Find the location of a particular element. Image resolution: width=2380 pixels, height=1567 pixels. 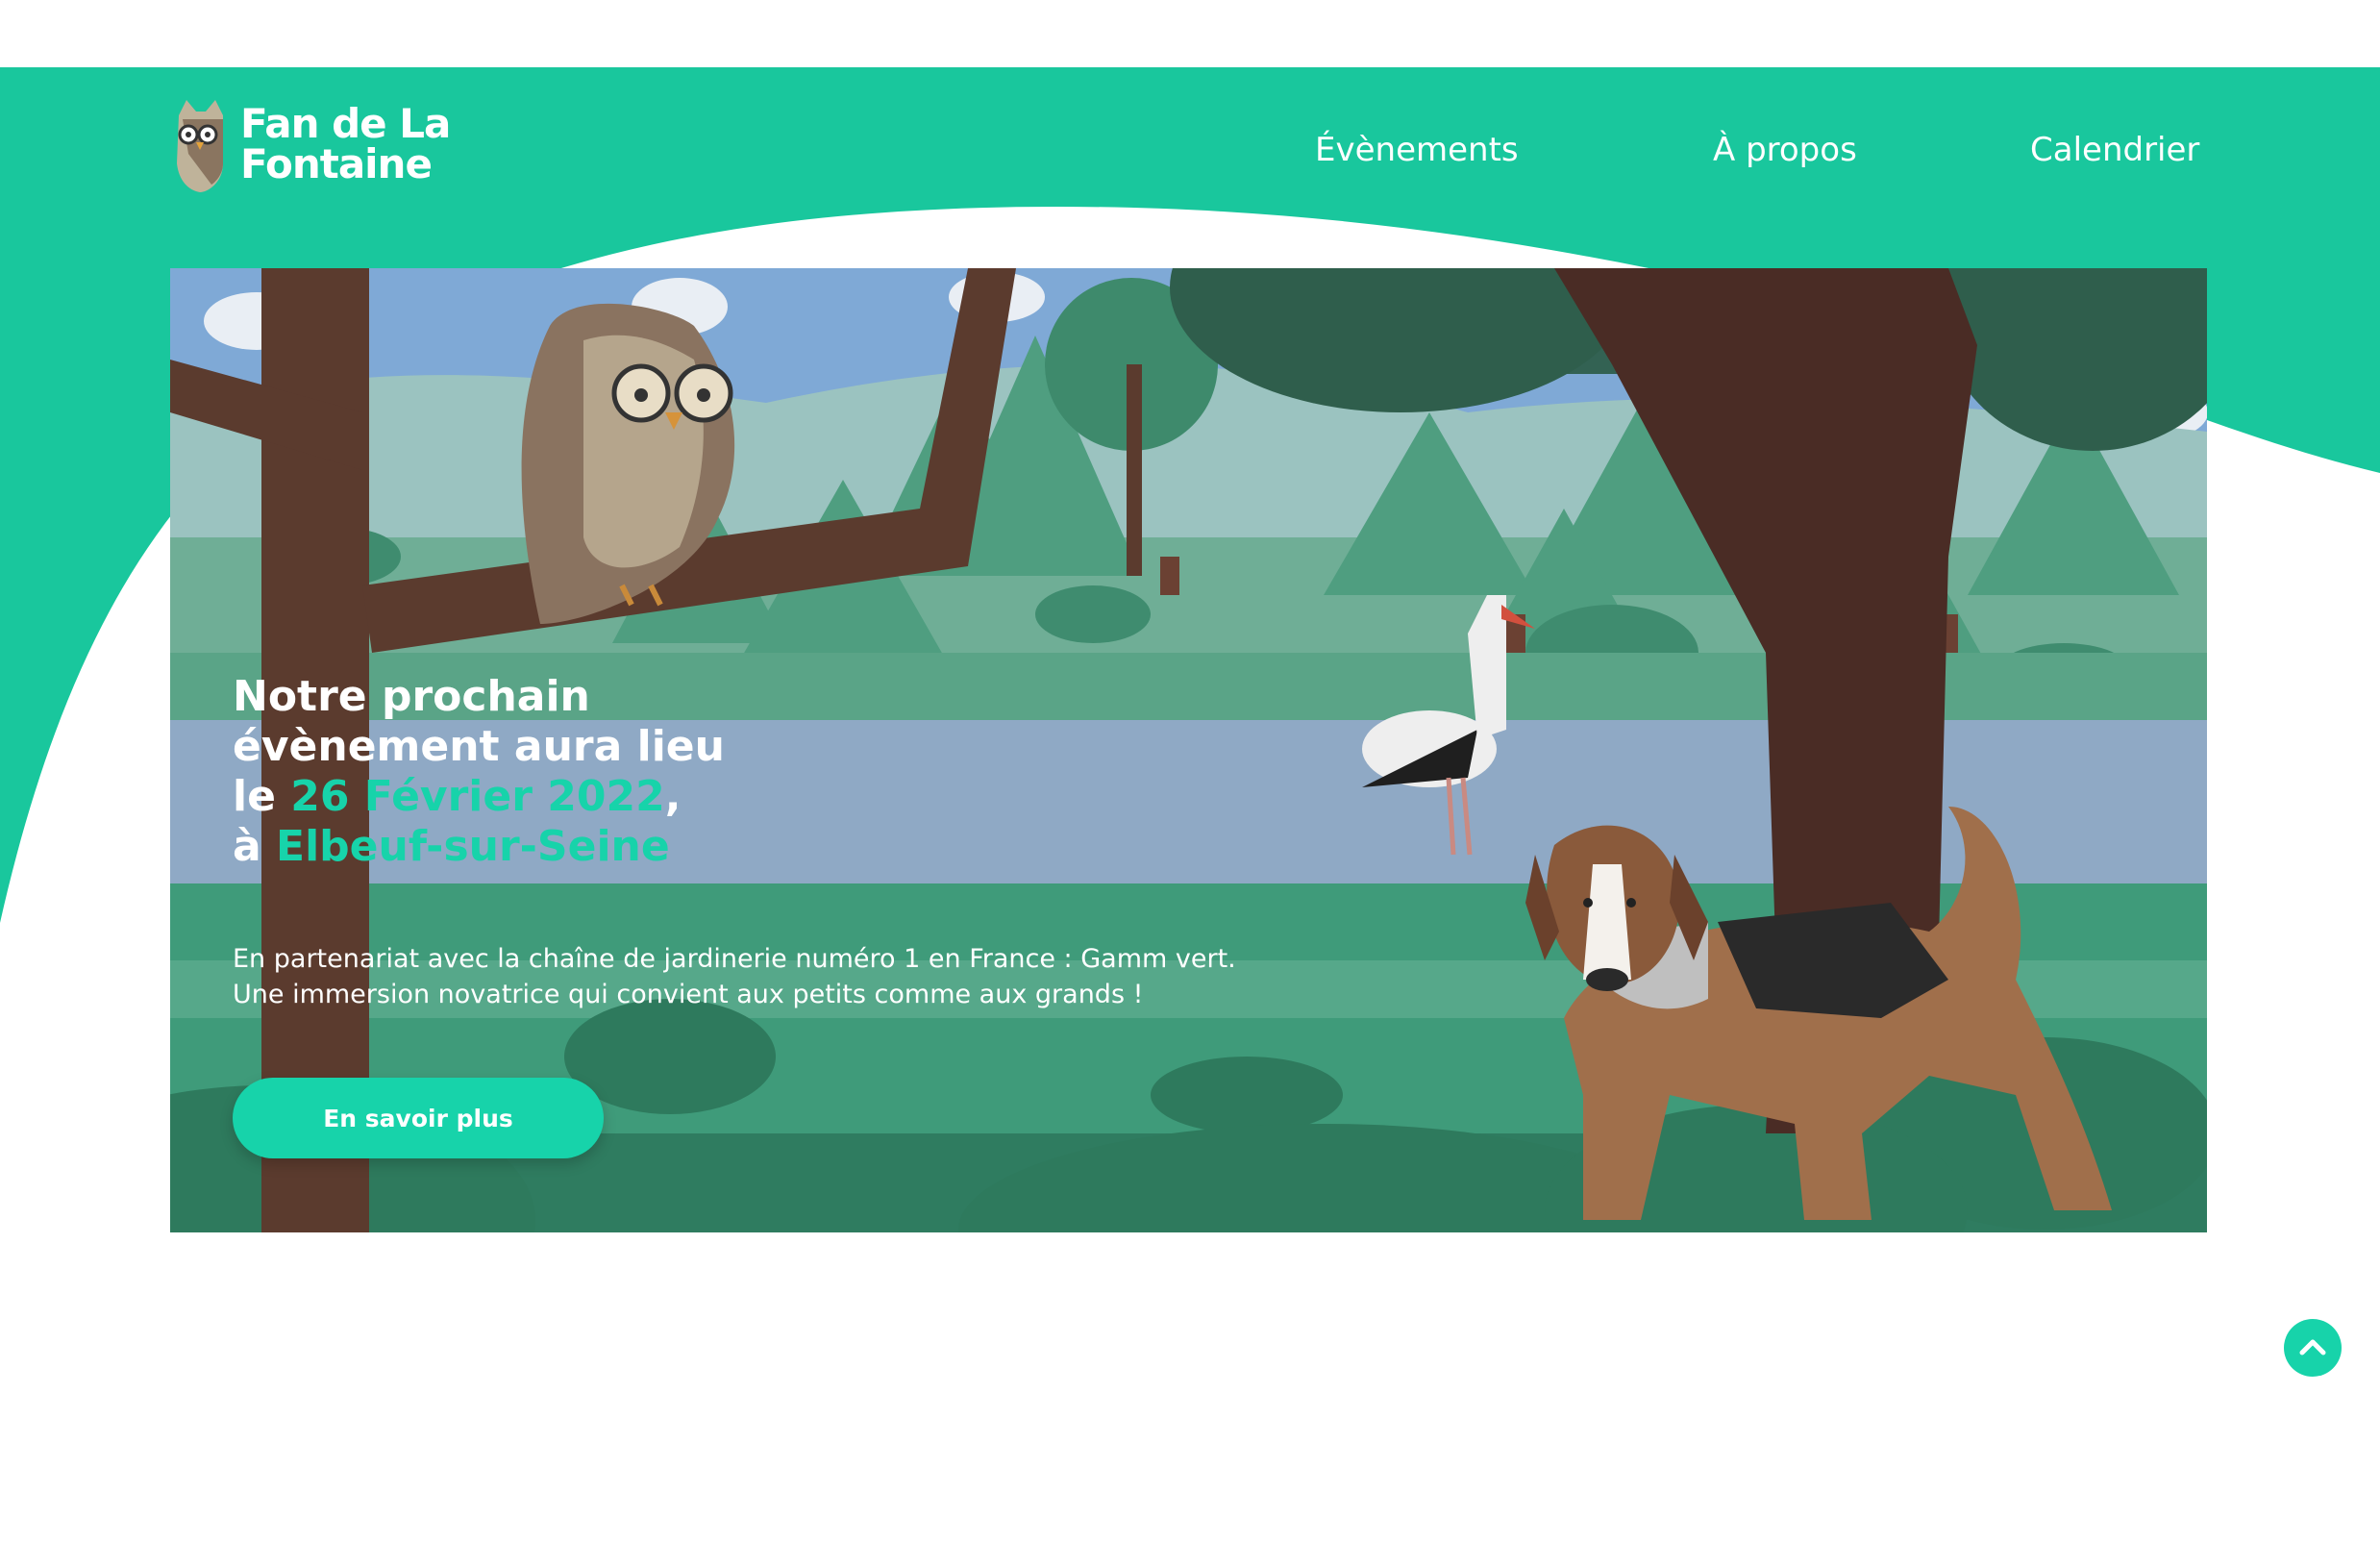

learn-more-button: En savoir plus is located at coordinates (418, 1118).